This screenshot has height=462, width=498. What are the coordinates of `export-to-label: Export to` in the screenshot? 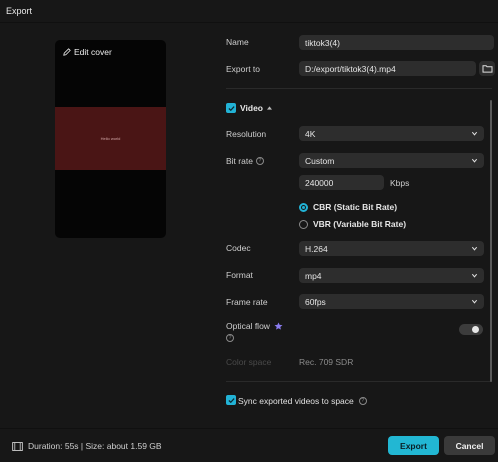 It's located at (243, 69).